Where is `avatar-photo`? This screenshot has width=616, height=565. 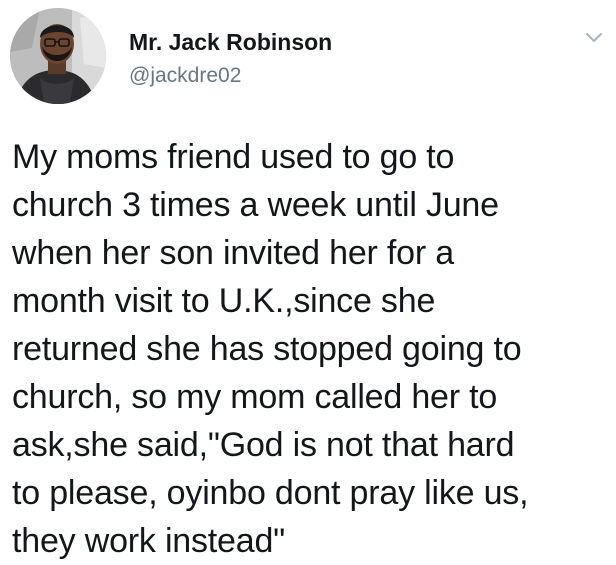
avatar-photo is located at coordinates (58, 56).